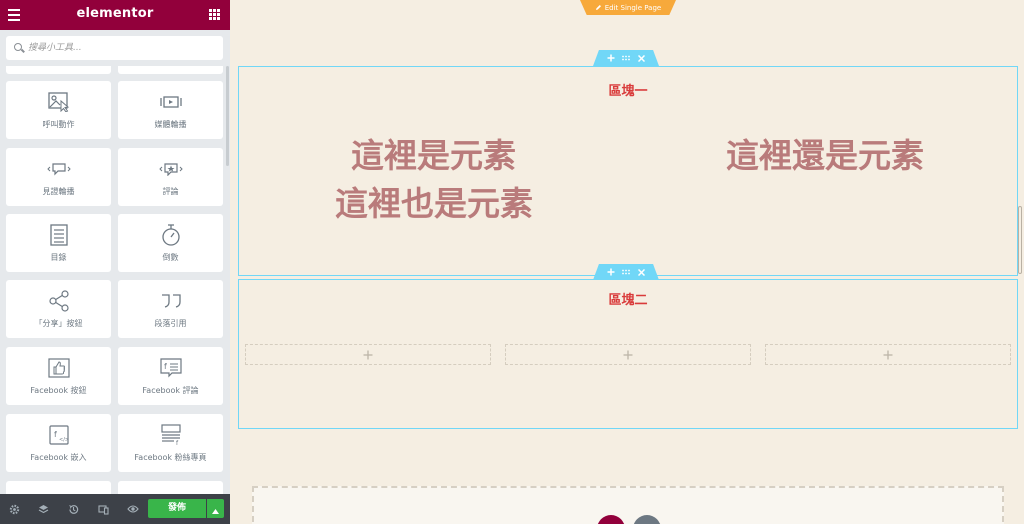 The width and height of the screenshot is (1024, 524). I want to click on widget-list-scrollbar, so click(227, 116).